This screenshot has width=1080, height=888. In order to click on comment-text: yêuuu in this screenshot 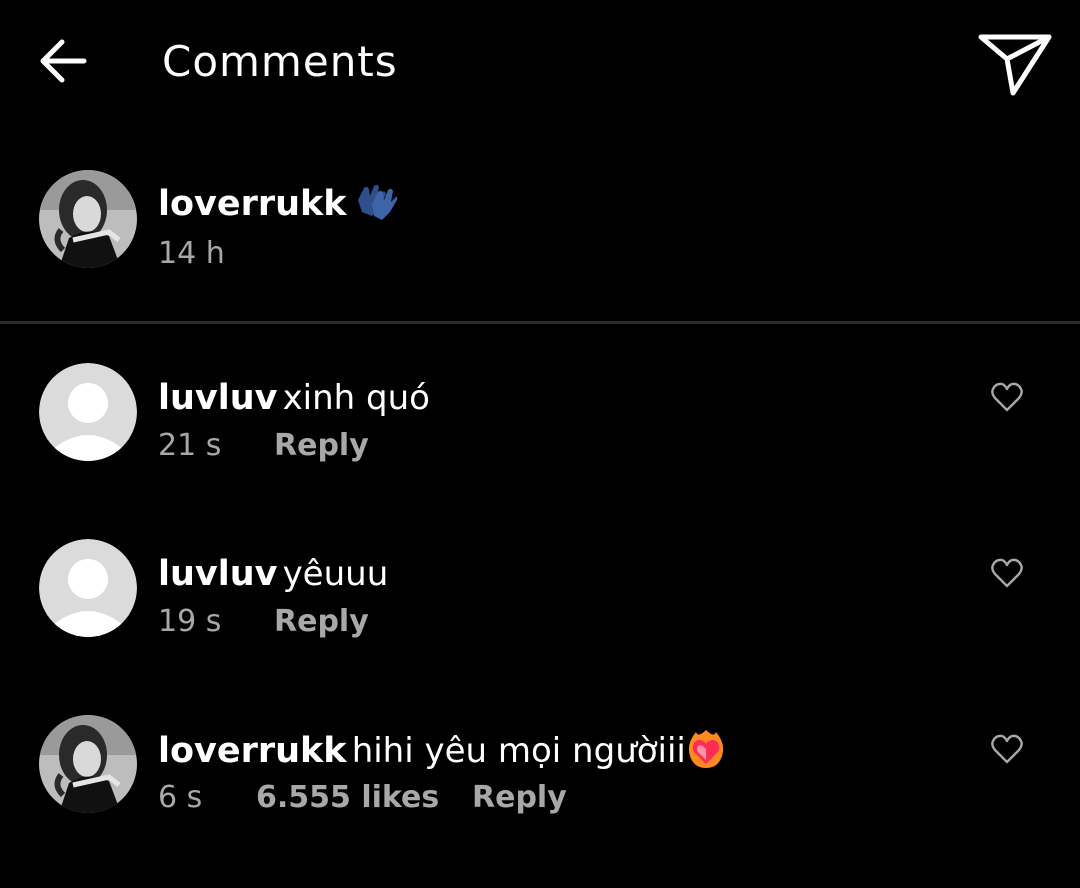, I will do `click(335, 574)`.